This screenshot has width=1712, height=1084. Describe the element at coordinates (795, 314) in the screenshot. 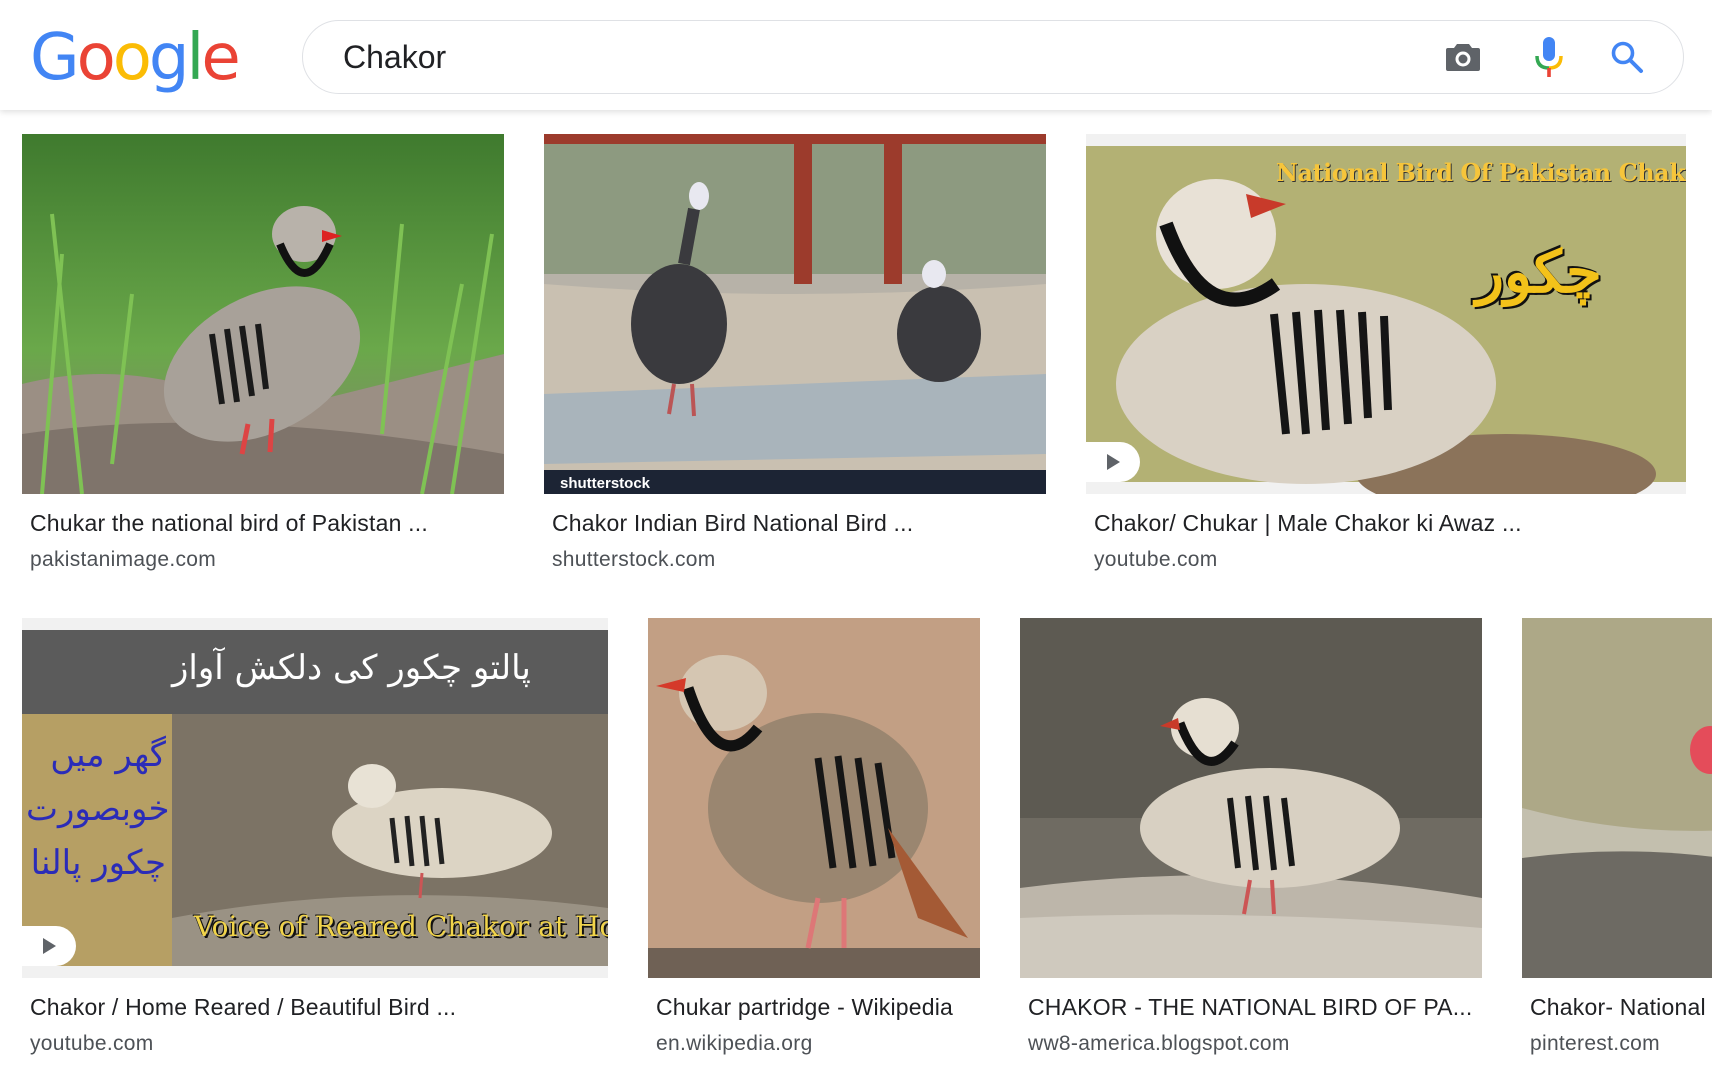

I see `result-thumbnail: shutterstock` at that location.